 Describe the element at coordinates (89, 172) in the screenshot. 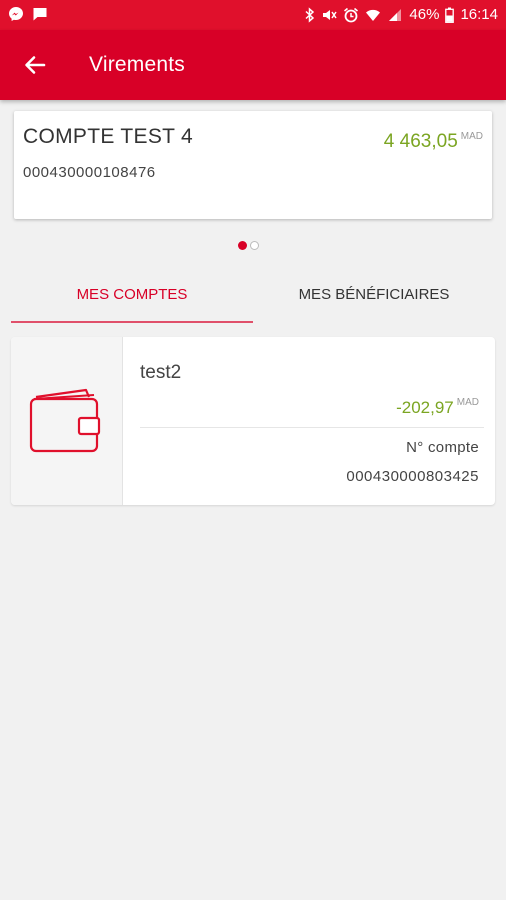

I see `account-number: 000430000108476` at that location.